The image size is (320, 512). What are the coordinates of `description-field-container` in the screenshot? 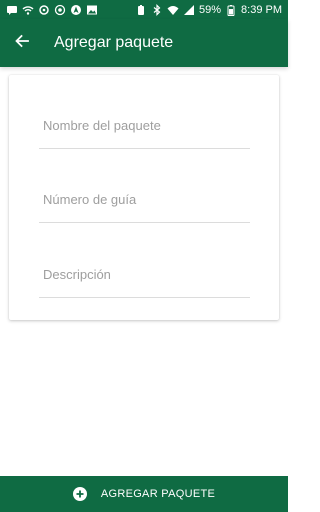 It's located at (144, 278).